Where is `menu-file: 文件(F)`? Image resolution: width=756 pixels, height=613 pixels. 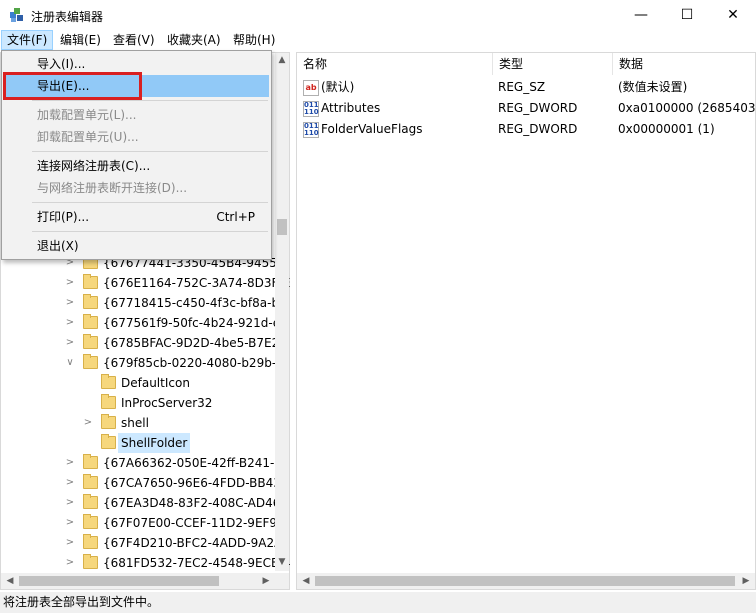
menu-file: 文件(F) is located at coordinates (27, 40).